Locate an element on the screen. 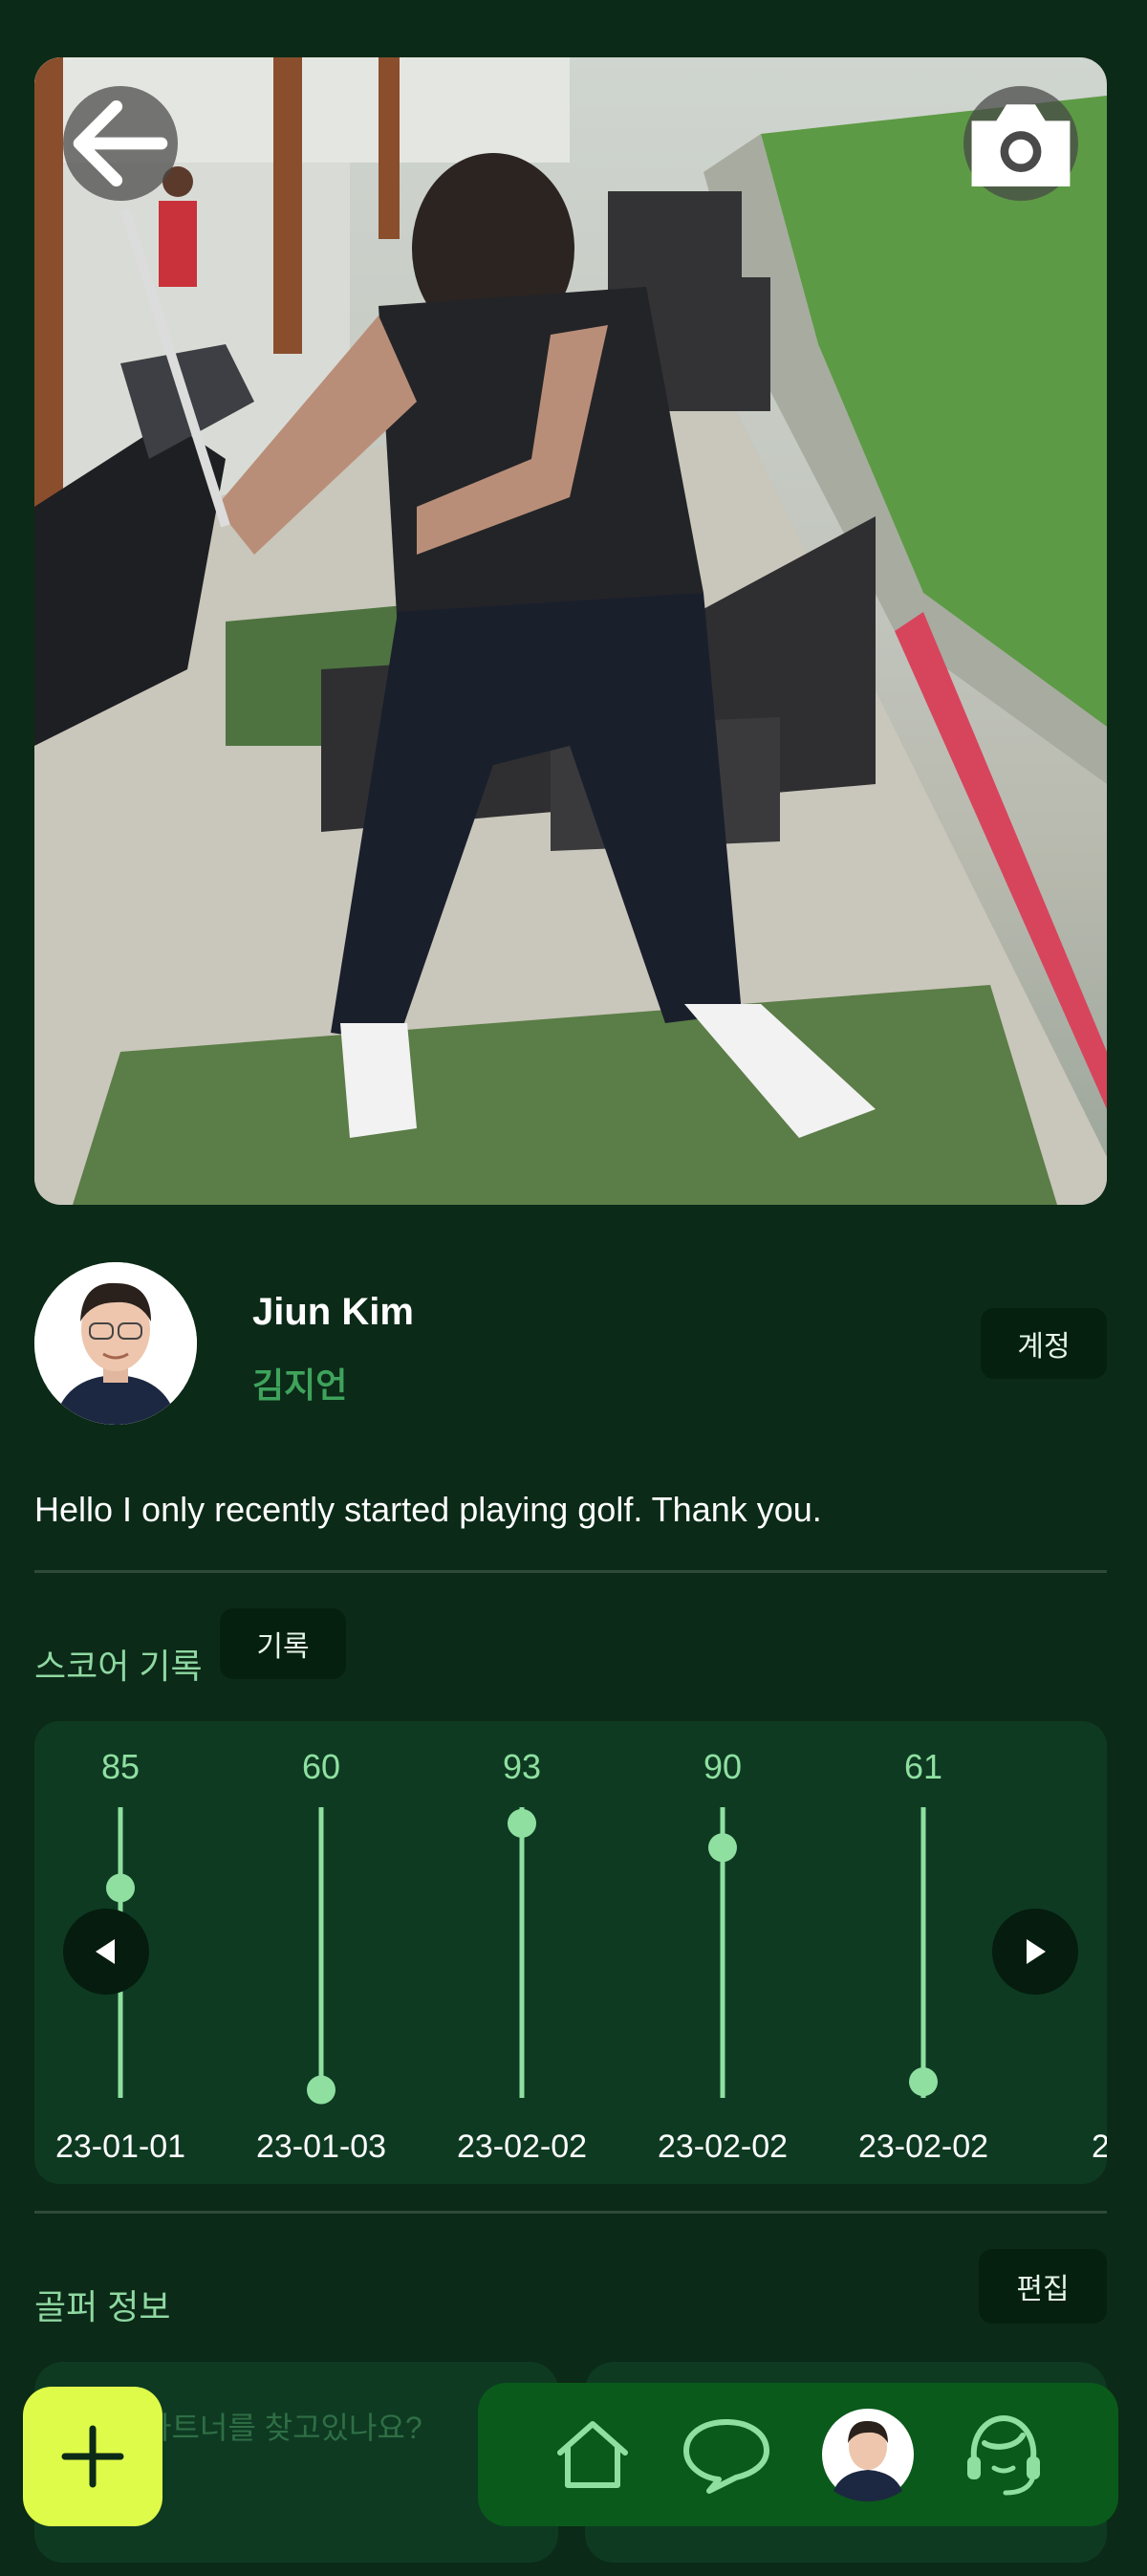 This screenshot has width=1147, height=2576. profile-header: Jiun Kim 김지언 계정 is located at coordinates (570, 1343).